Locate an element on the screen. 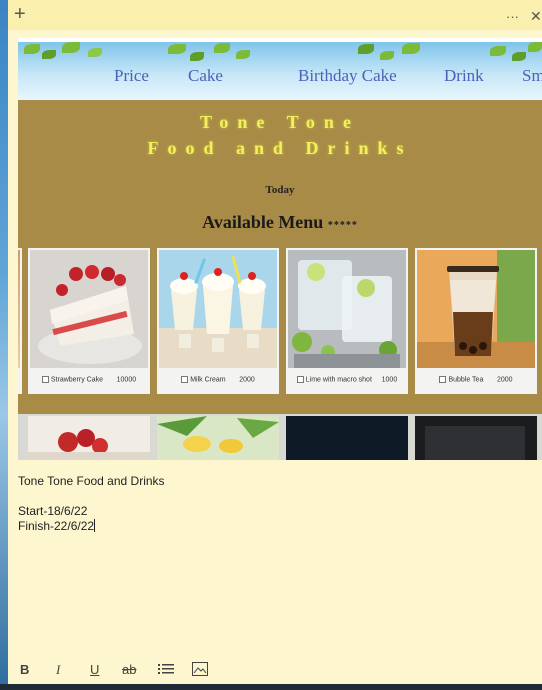 The image size is (542, 690). menu-item-name: Milk Cream is located at coordinates (208, 380).